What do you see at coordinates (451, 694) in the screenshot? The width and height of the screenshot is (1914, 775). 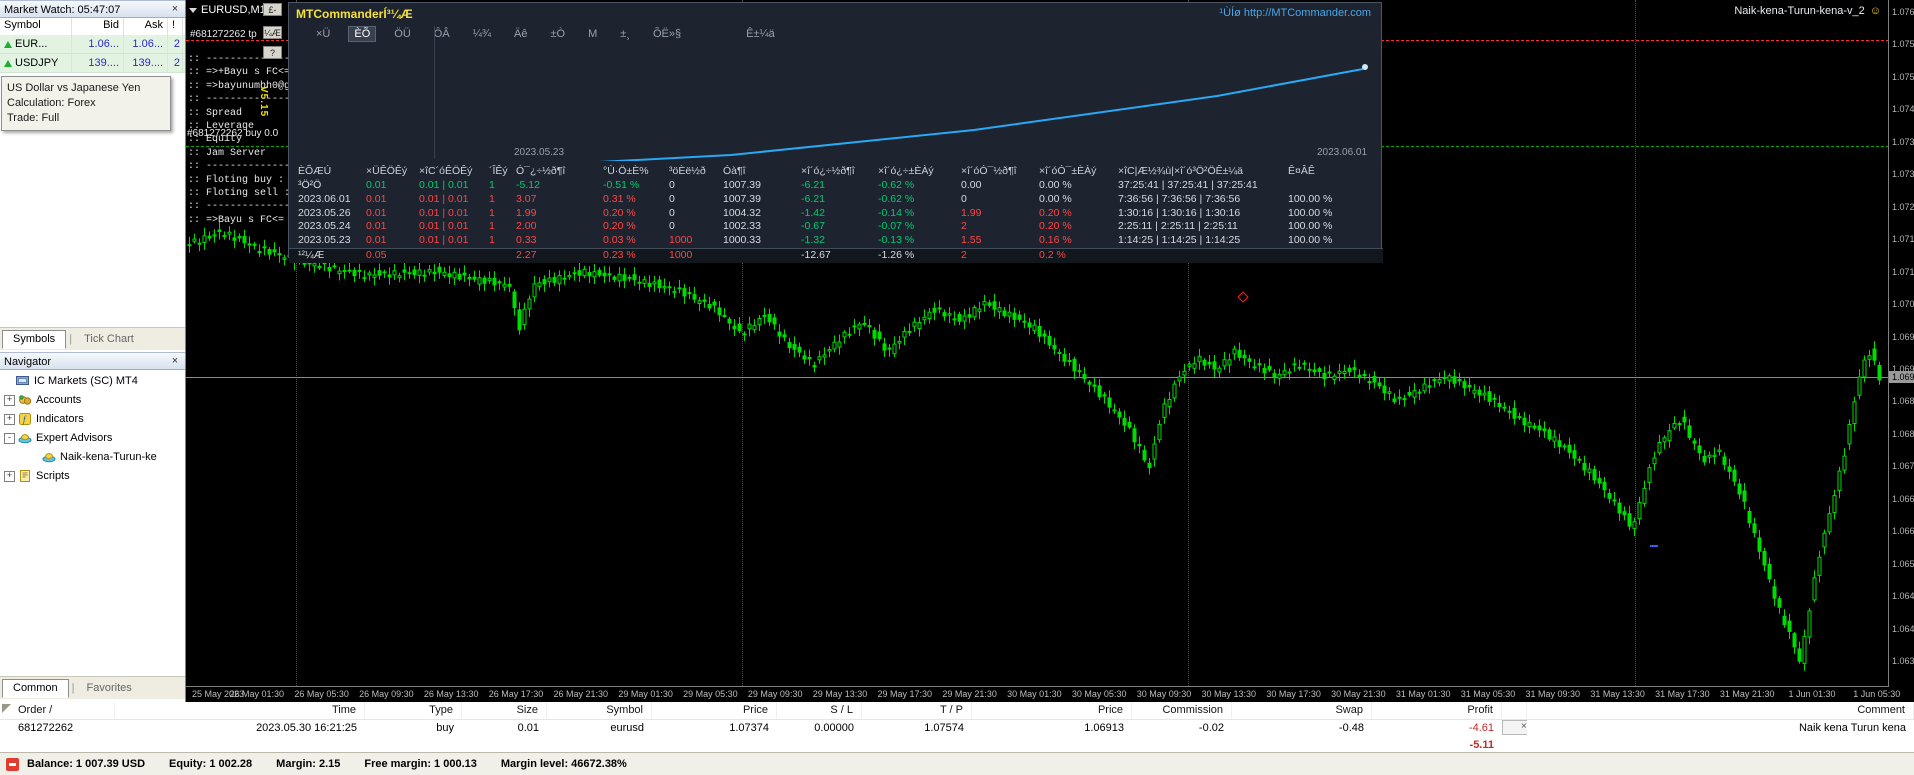 I see `time-tick: 26 May 13:30` at bounding box center [451, 694].